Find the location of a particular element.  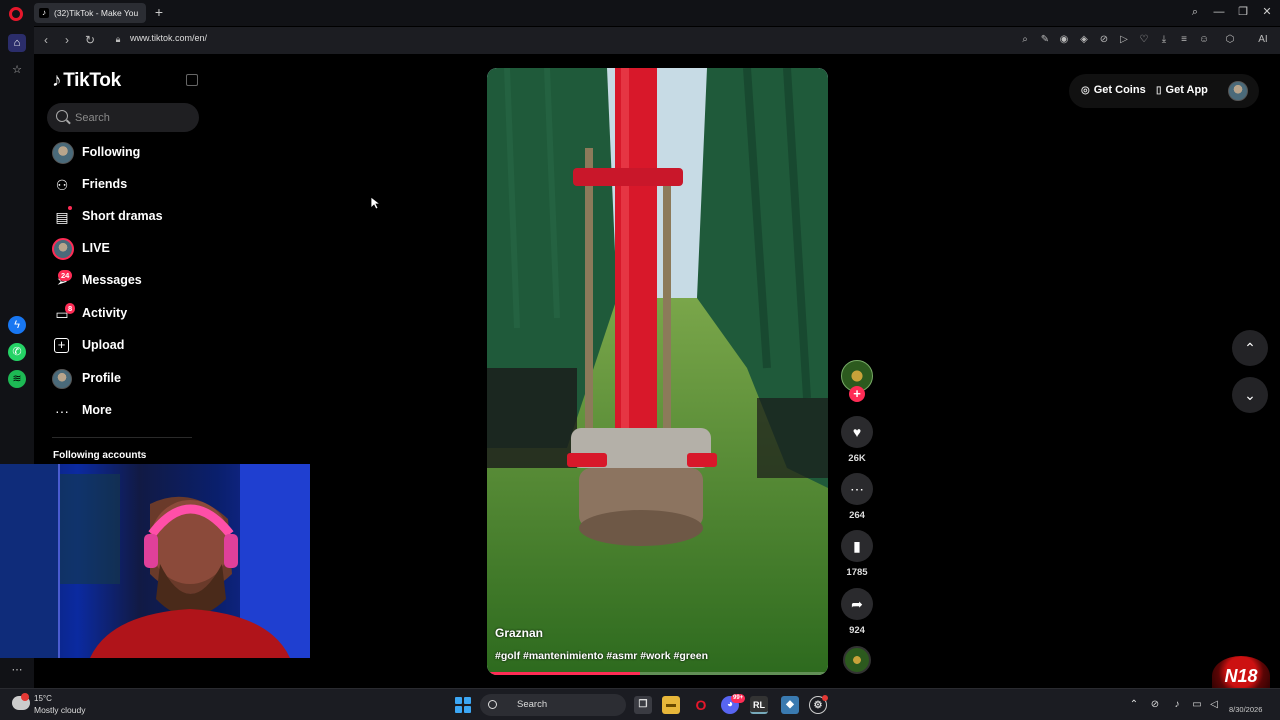

task-view-icon: ❐ is located at coordinates (643, 705).